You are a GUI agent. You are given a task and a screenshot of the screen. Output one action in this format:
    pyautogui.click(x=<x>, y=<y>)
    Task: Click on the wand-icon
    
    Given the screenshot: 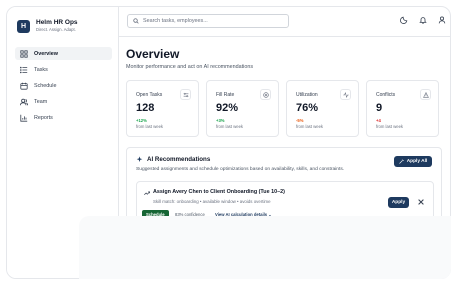 What is the action you would take?
    pyautogui.click(x=401, y=161)
    